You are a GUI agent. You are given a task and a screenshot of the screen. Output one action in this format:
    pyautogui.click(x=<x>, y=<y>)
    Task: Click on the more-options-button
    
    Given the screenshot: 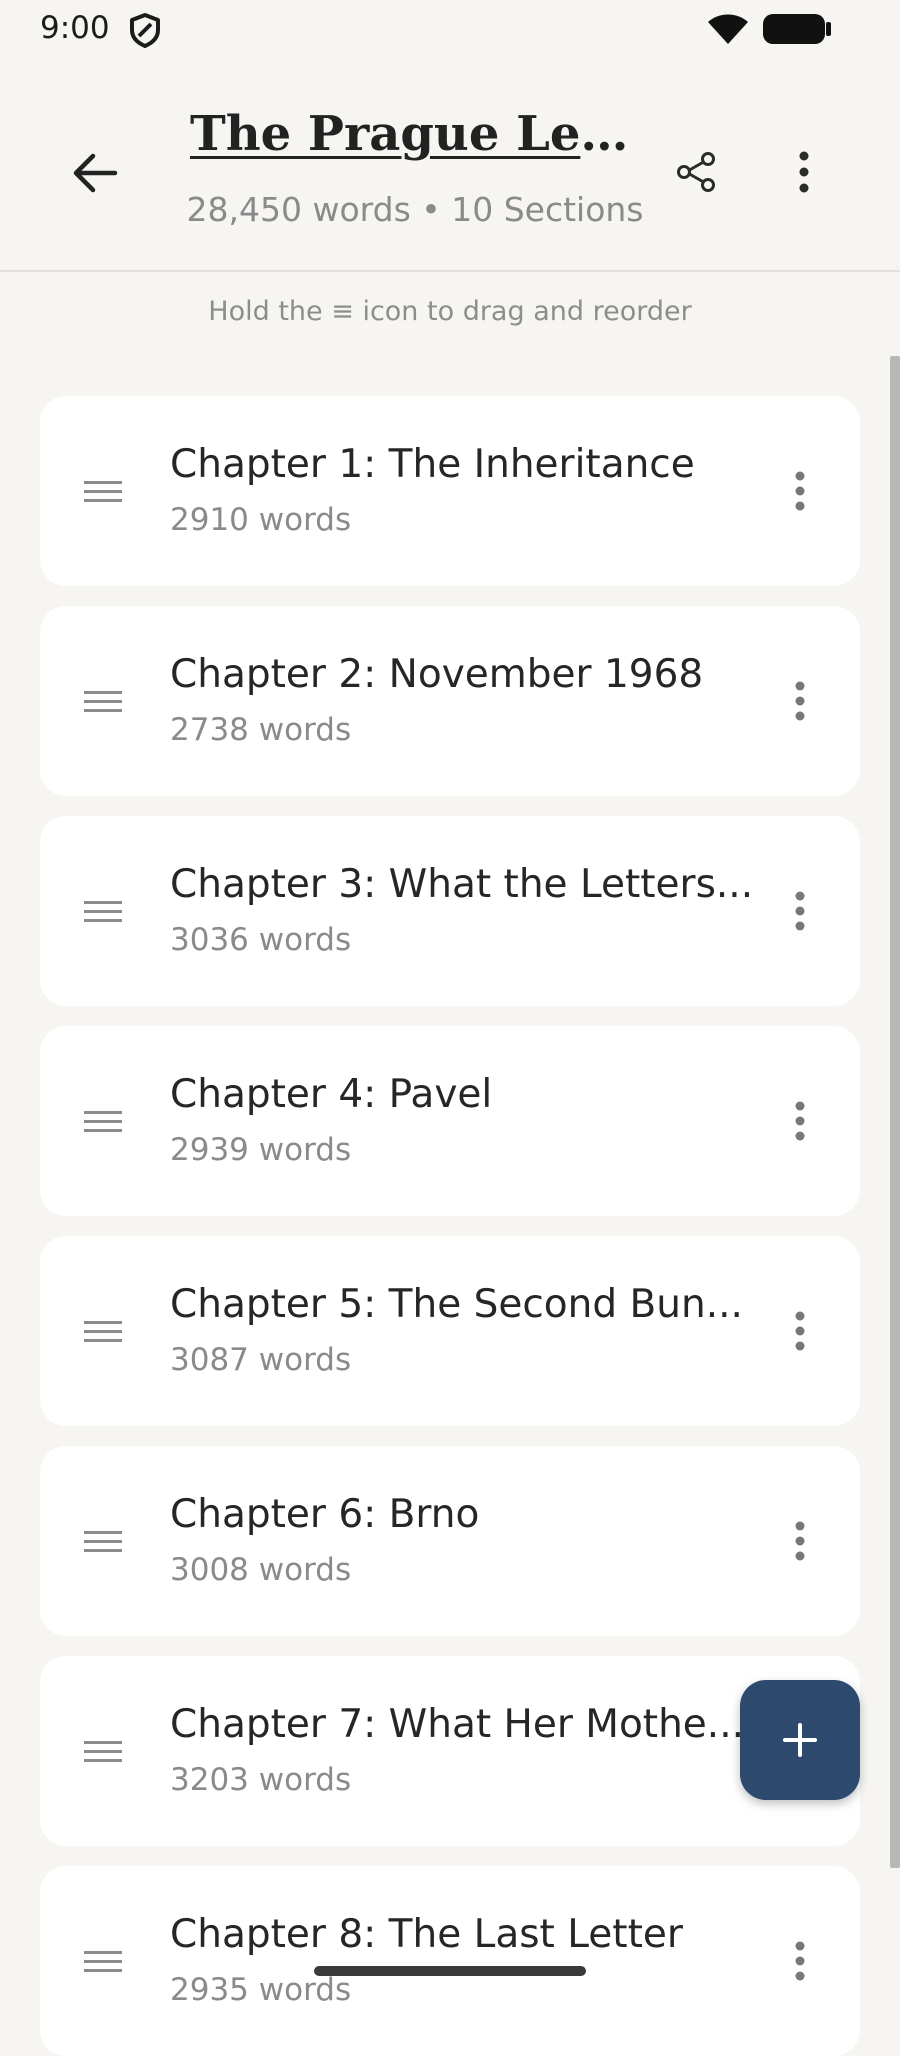 What is the action you would take?
    pyautogui.click(x=804, y=172)
    